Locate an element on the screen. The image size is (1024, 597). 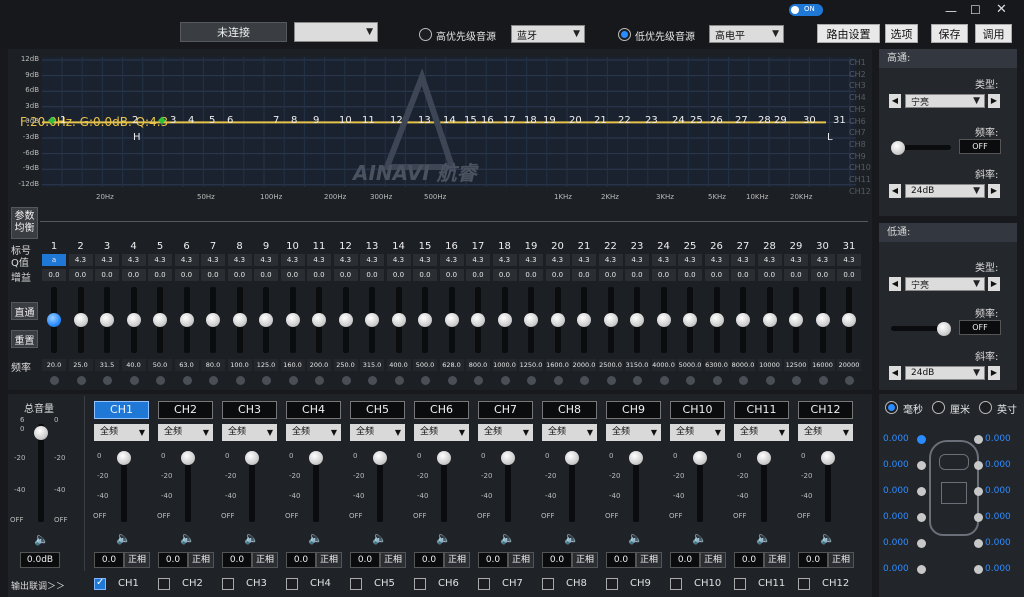
straight-button: 直通 is located at coordinates (24, 311).